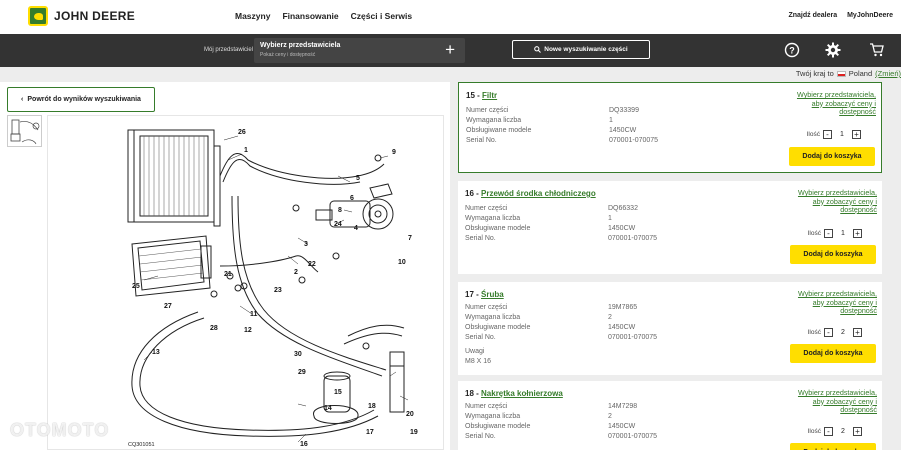 Image resolution: width=901 pixels, height=450 pixels. Describe the element at coordinates (492, 294) in the screenshot. I see `part-name-link: Śruba` at that location.